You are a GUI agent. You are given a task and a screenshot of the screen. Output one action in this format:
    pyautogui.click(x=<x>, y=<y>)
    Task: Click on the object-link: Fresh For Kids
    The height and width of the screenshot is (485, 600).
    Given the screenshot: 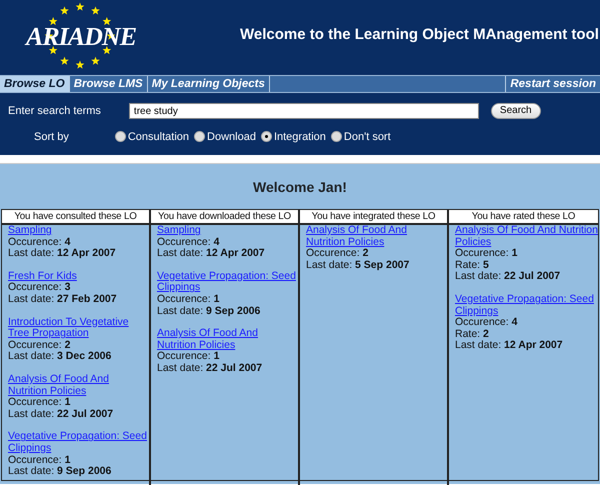 What is the action you would take?
    pyautogui.click(x=75, y=276)
    